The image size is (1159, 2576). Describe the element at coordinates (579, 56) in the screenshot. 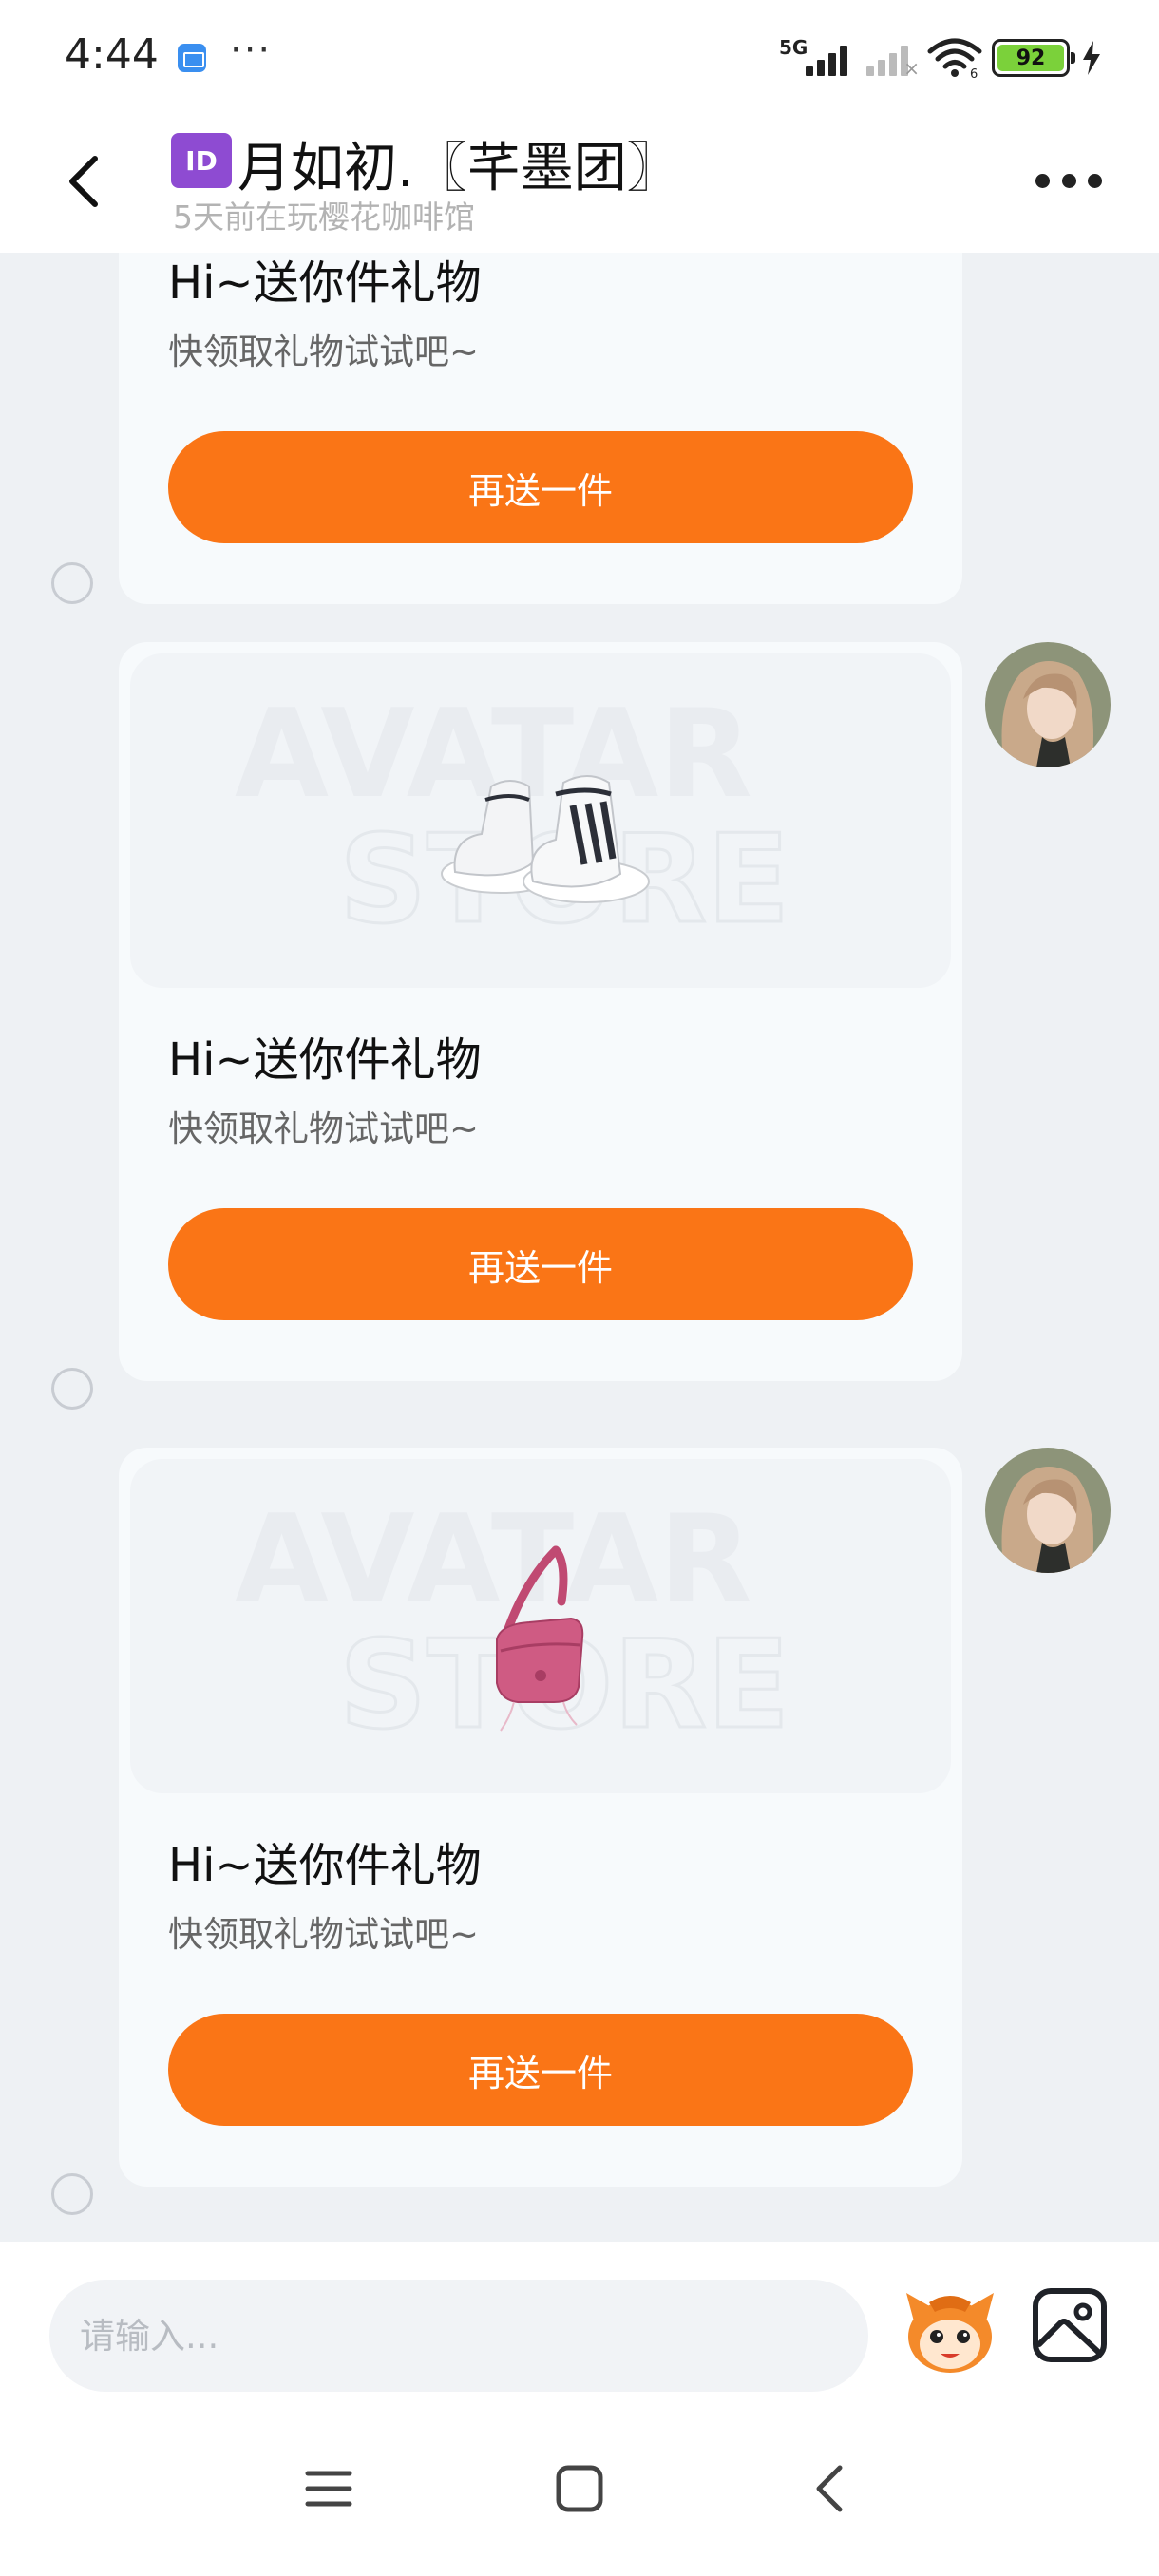

I see `status-bar: 4:44 ··· 5G × 6 92` at that location.